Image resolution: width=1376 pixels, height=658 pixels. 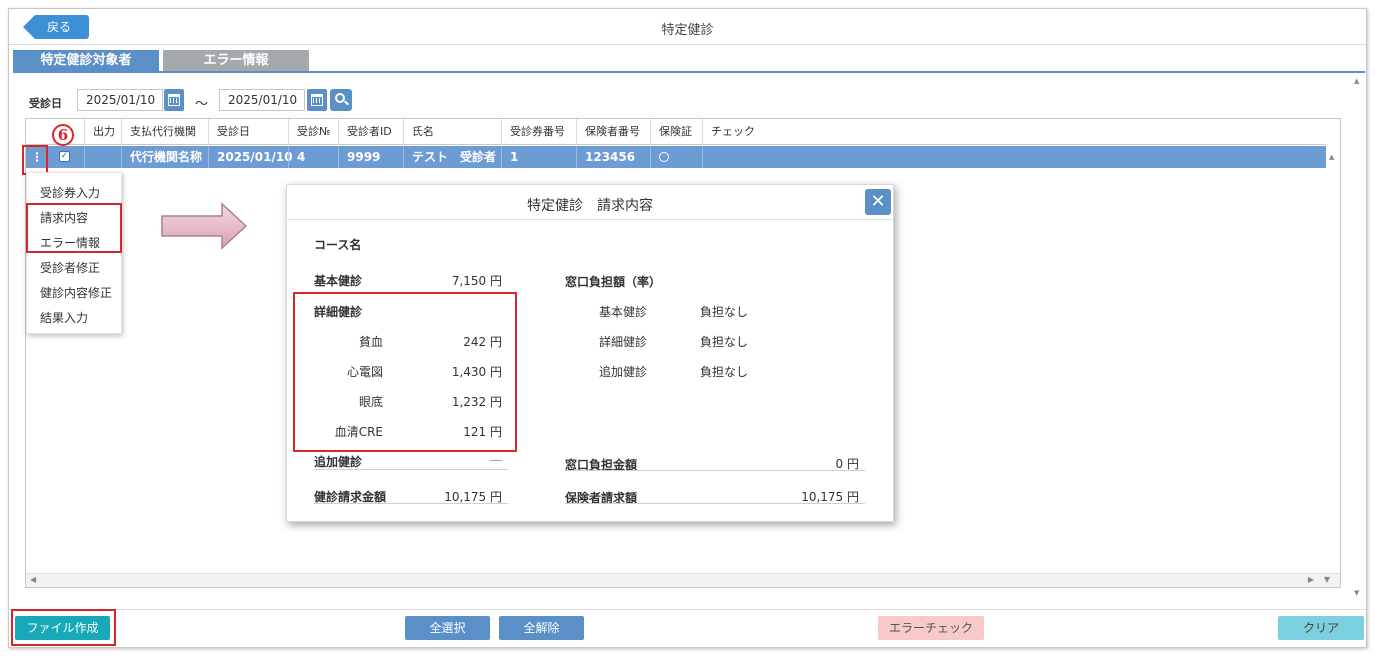 What do you see at coordinates (102, 132) in the screenshot?
I see `column-output: 出力` at bounding box center [102, 132].